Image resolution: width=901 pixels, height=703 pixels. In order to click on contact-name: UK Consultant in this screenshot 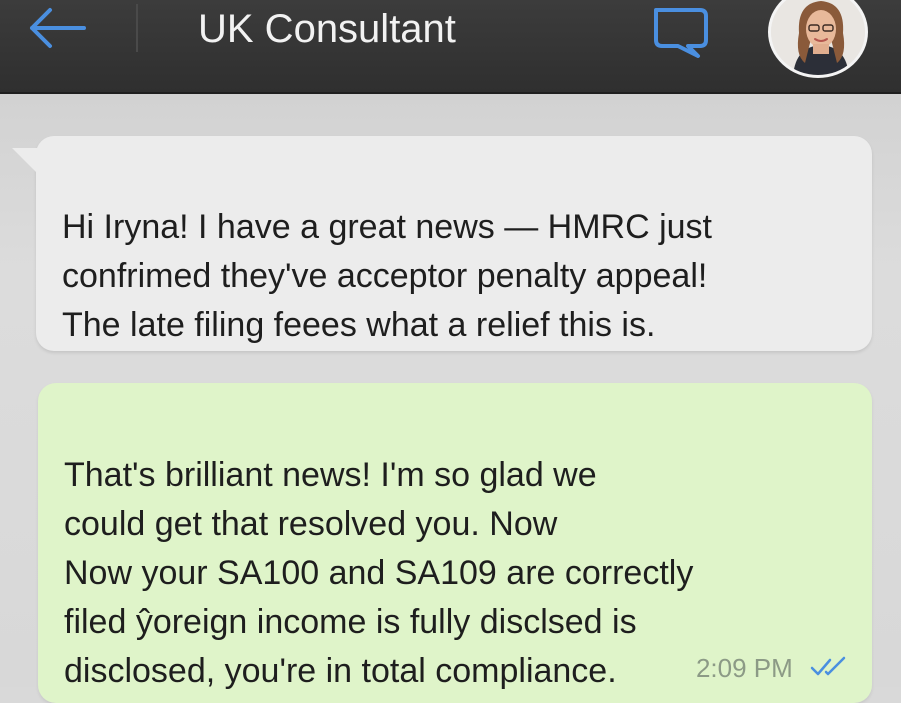, I will do `click(327, 29)`.